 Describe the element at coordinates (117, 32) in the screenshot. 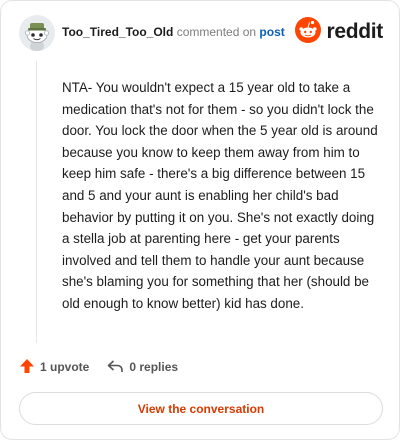

I see `username-link: Too_Tired_Too_Old` at that location.